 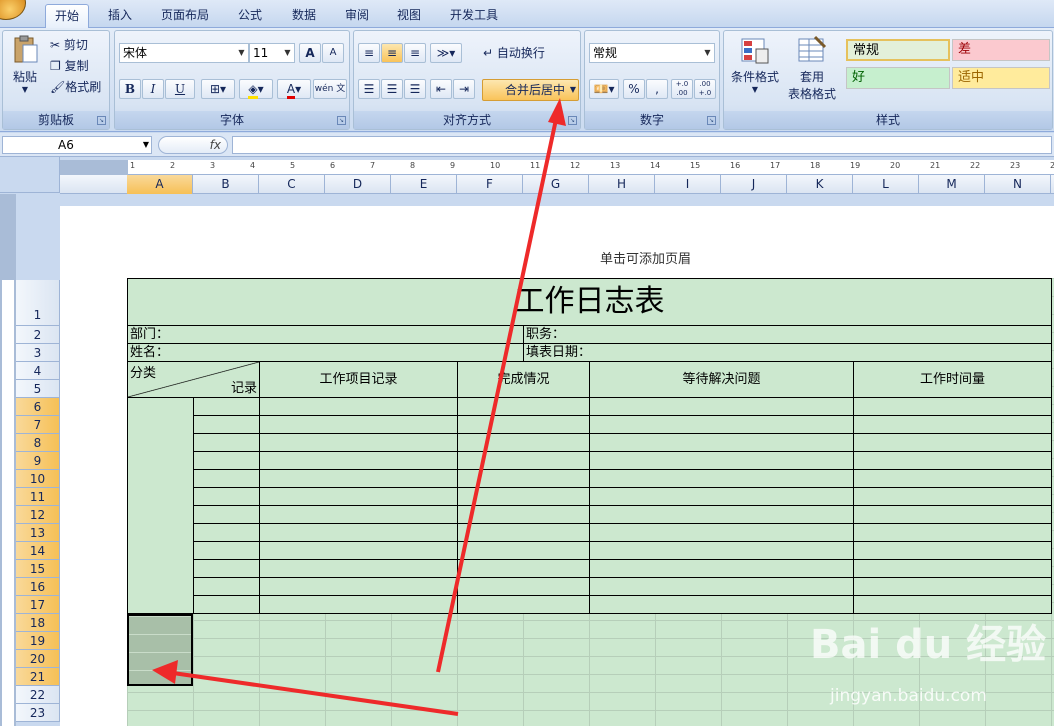 I want to click on column-header: F, so click(x=490, y=184).